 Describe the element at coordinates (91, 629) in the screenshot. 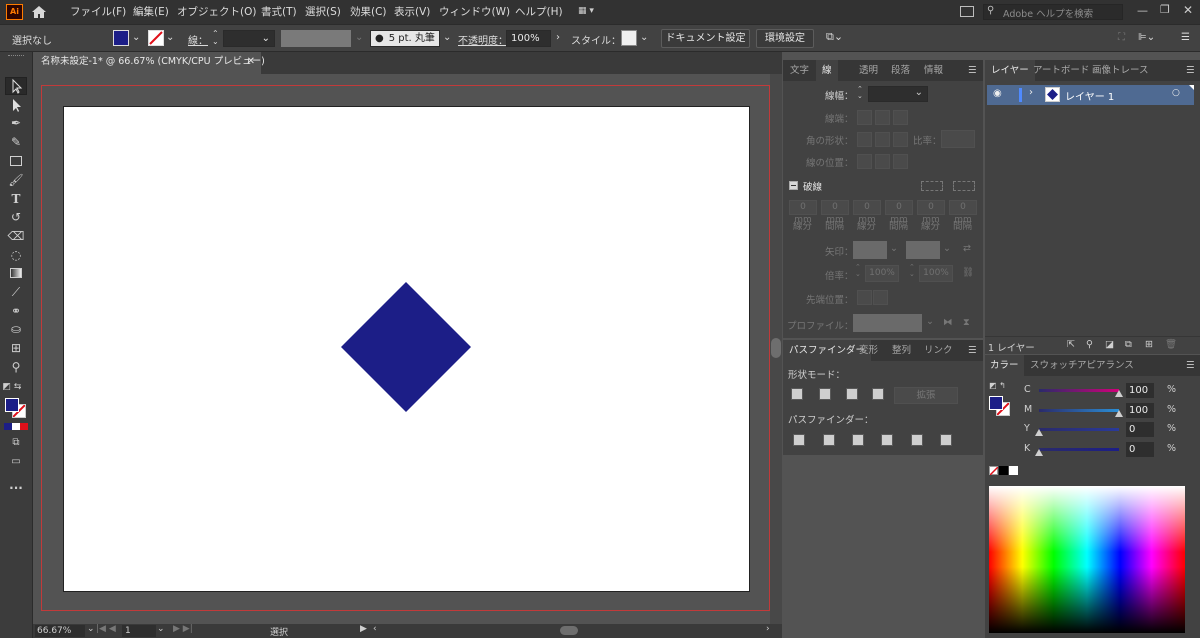

I see `zoom-dropdown-icon: ⌄` at that location.